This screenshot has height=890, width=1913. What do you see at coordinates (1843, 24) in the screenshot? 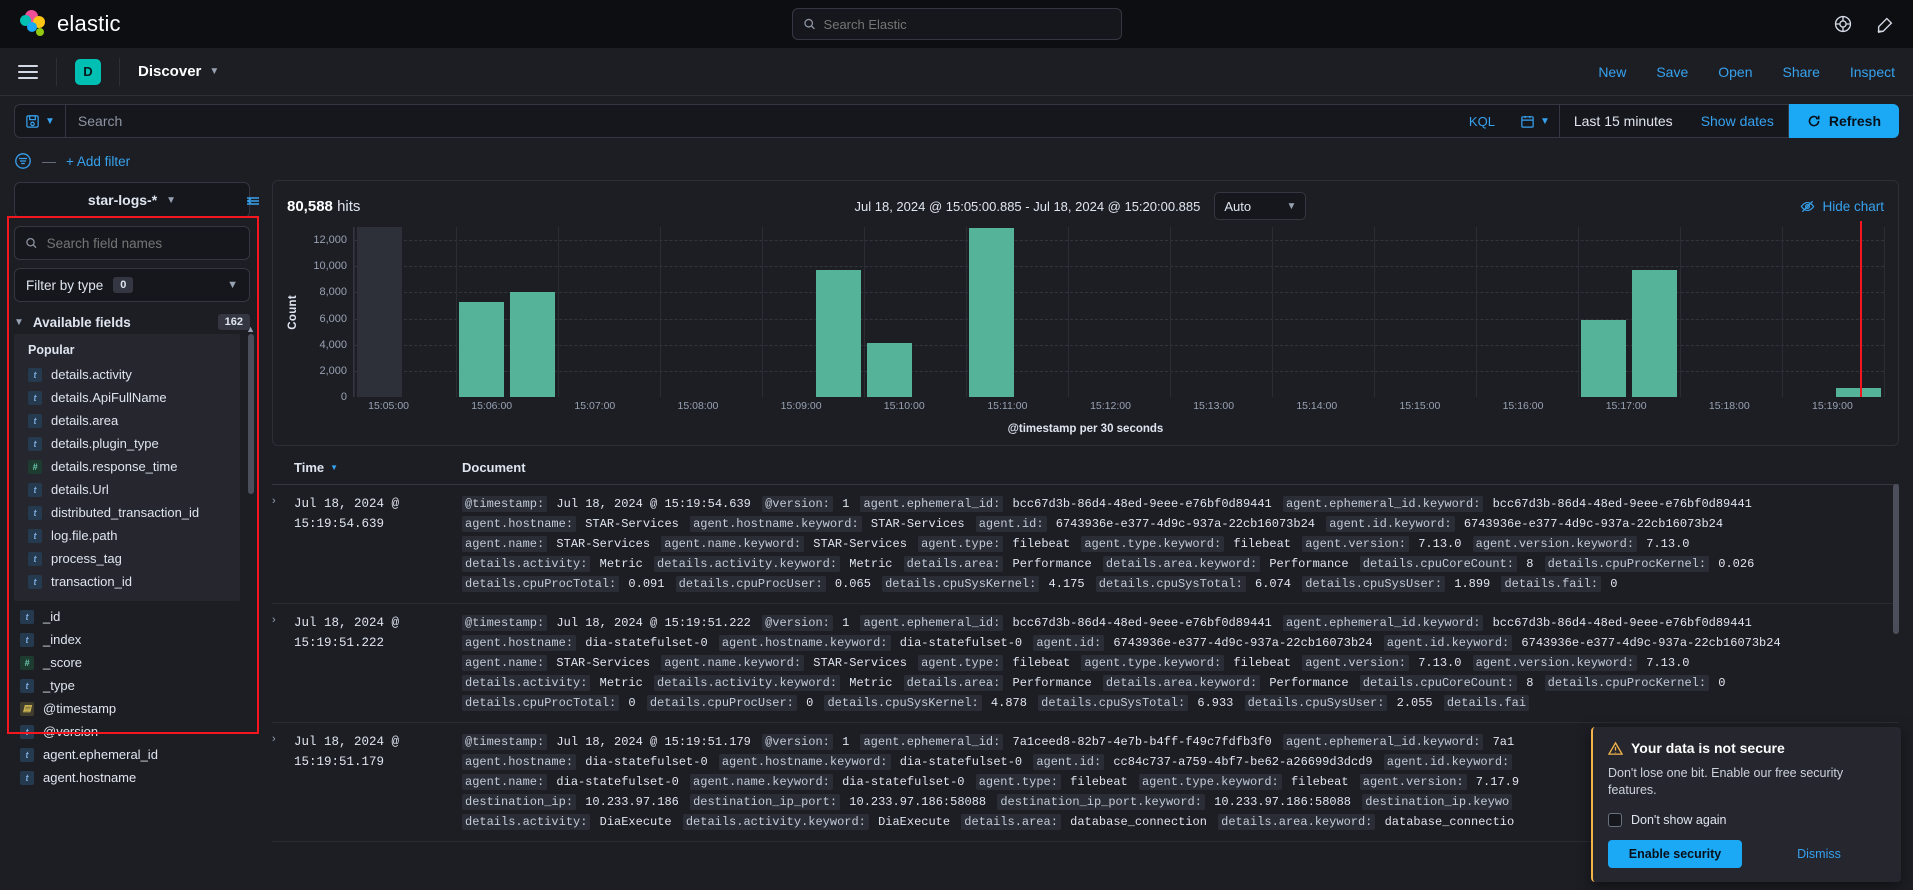
I see `help-icon` at bounding box center [1843, 24].